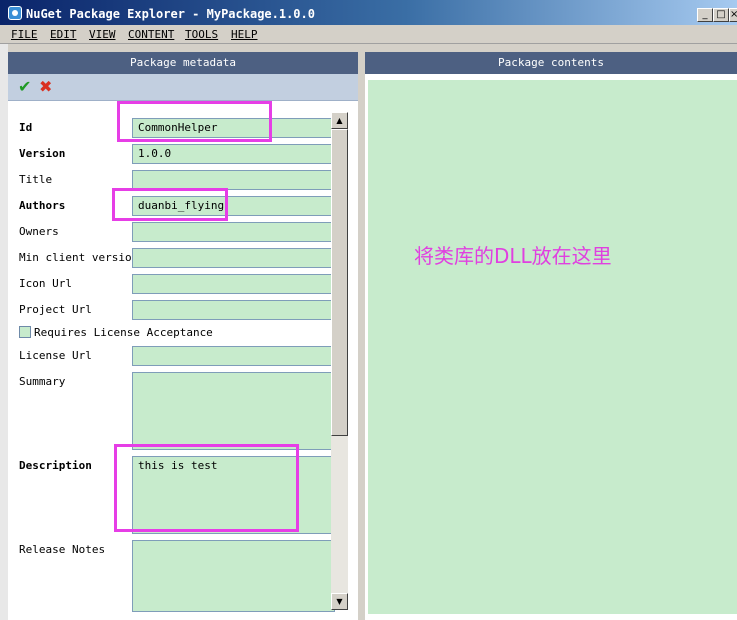  Describe the element at coordinates (183, 87) in the screenshot. I see `metadata-toolbar: ✔ ✖` at that location.